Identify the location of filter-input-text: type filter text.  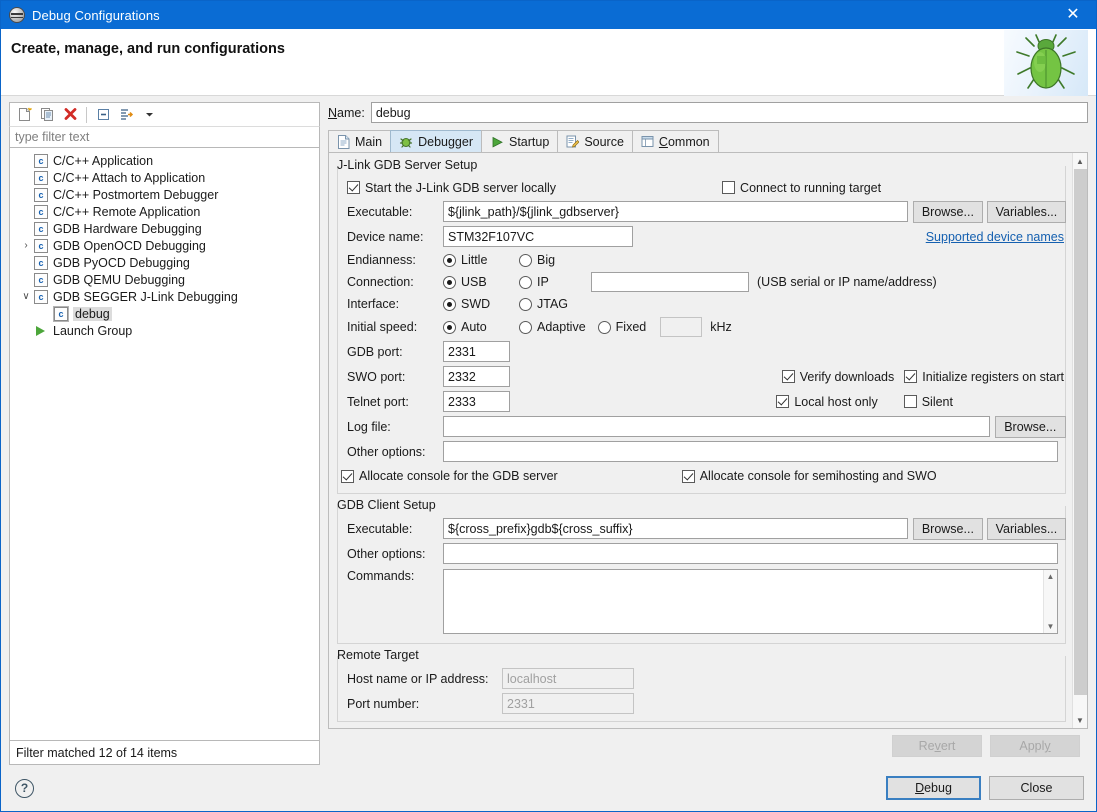
(52, 137).